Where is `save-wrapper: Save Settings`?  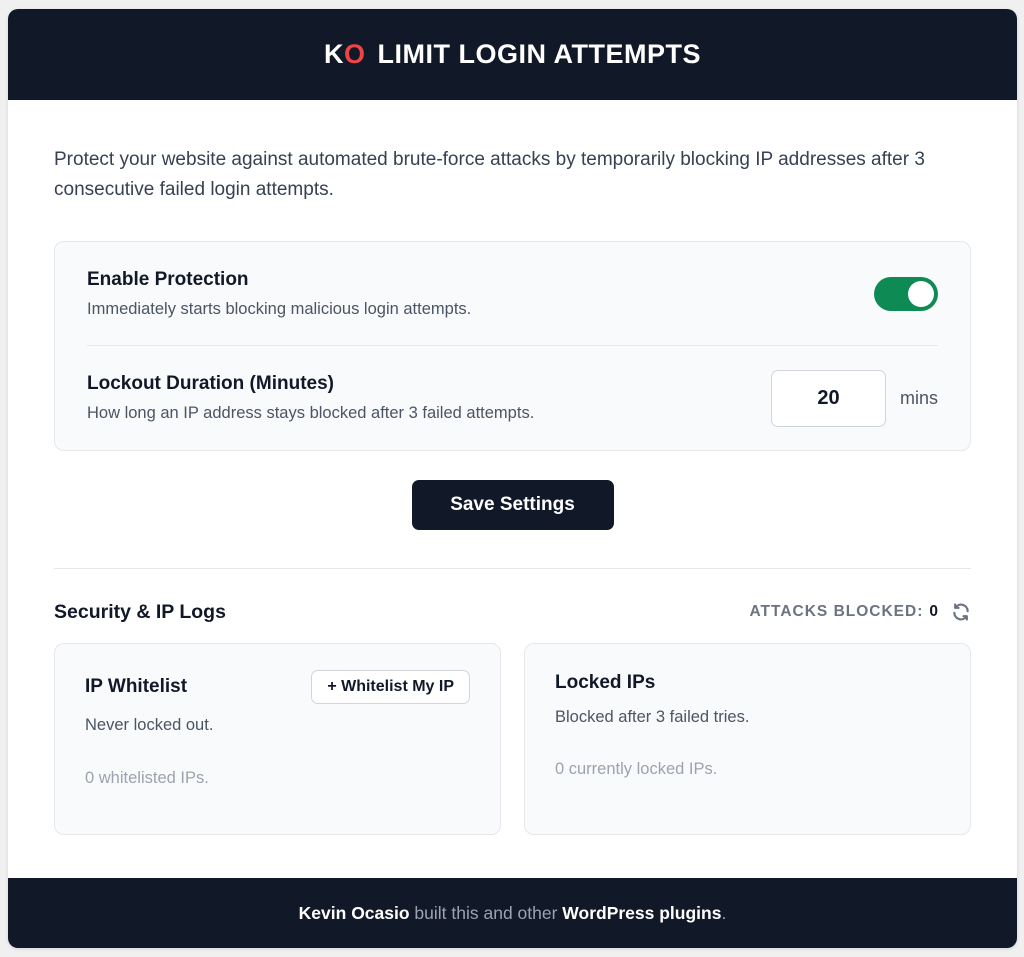
save-wrapper: Save Settings is located at coordinates (512, 505).